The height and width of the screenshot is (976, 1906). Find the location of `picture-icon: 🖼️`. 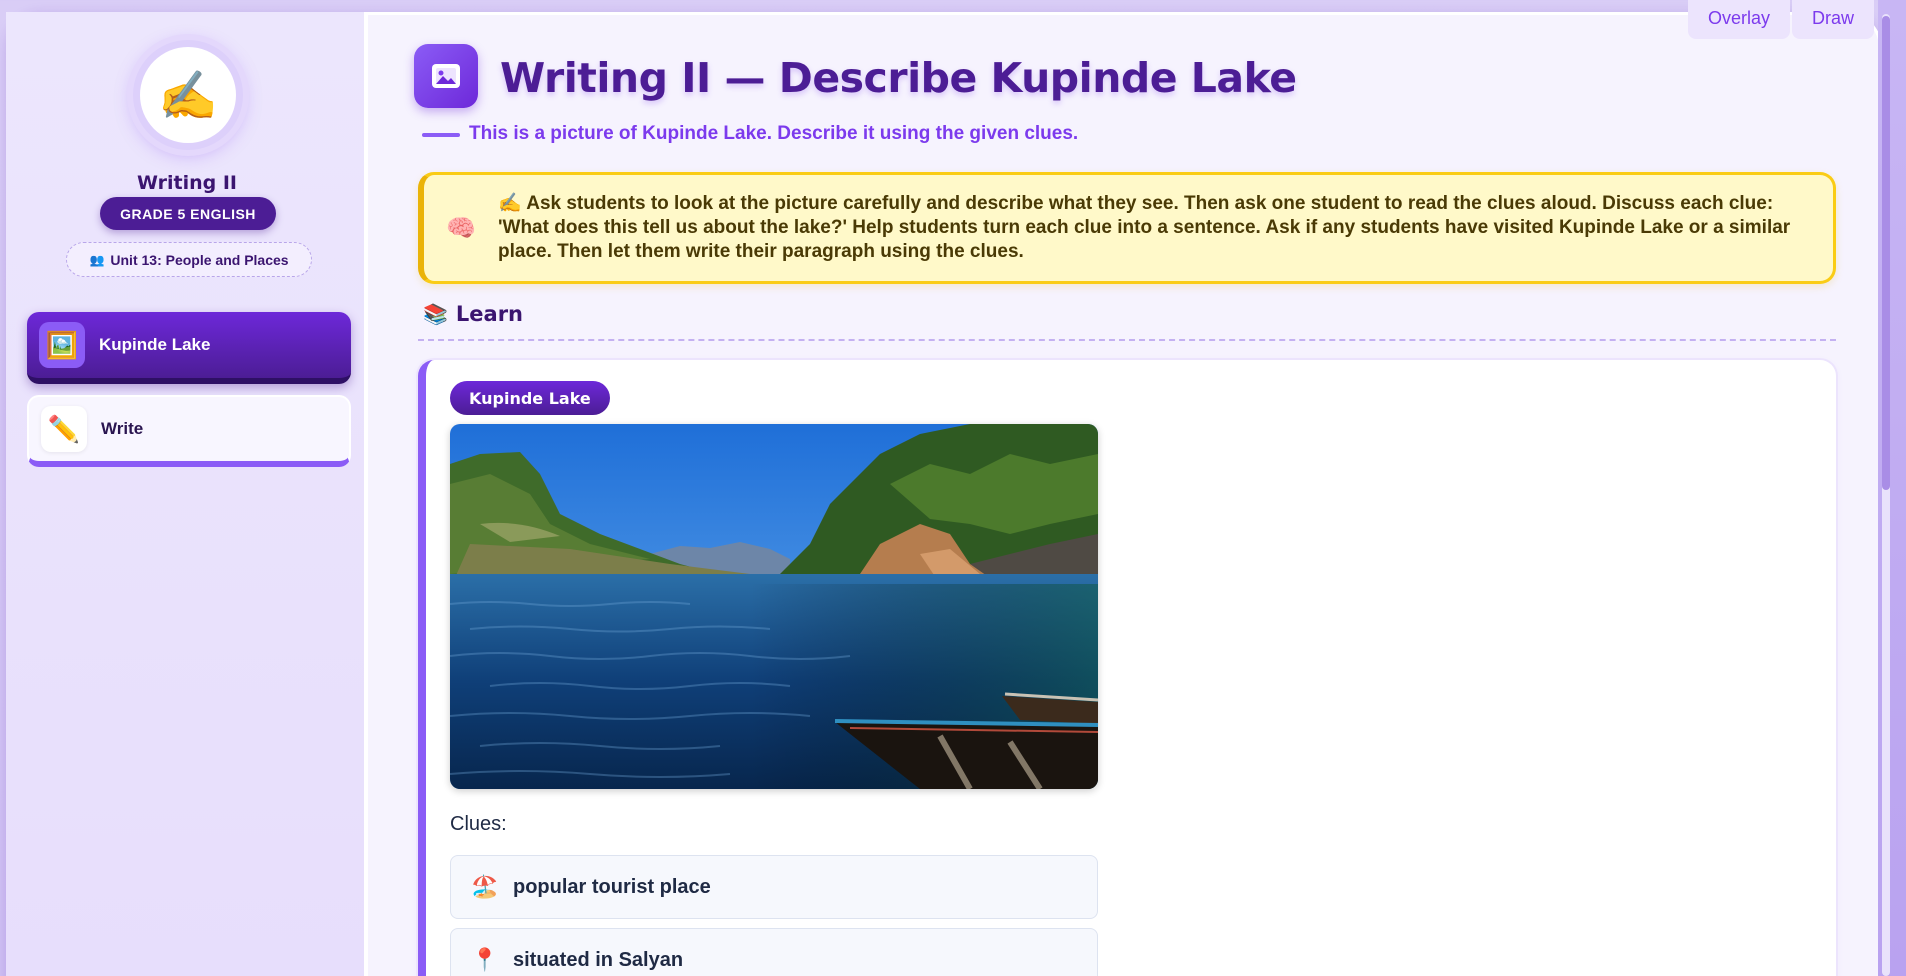

picture-icon: 🖼️ is located at coordinates (62, 345).